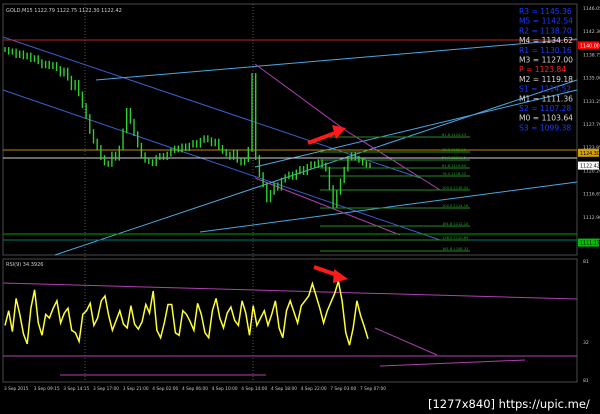 The height and width of the screenshot is (414, 600). I want to click on x-tick-label: 3 Sep 21:00, so click(136, 389).